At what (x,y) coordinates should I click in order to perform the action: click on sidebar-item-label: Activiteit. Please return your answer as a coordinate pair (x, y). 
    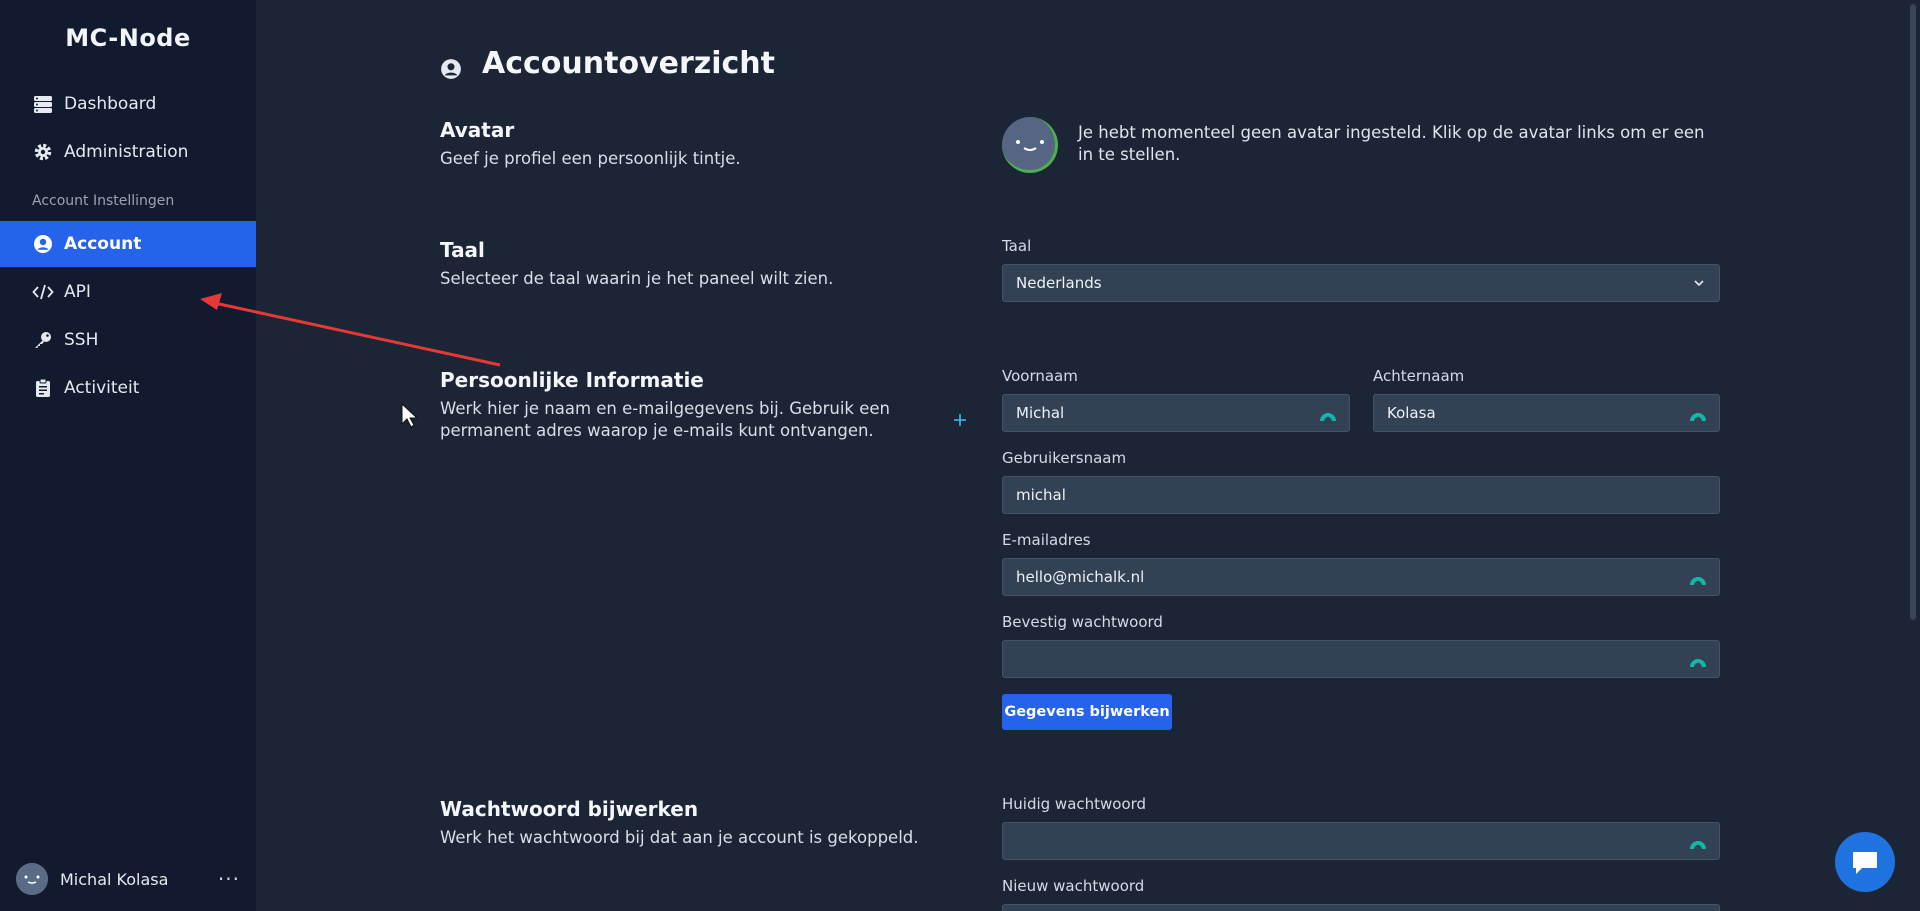
    Looking at the image, I should click on (102, 388).